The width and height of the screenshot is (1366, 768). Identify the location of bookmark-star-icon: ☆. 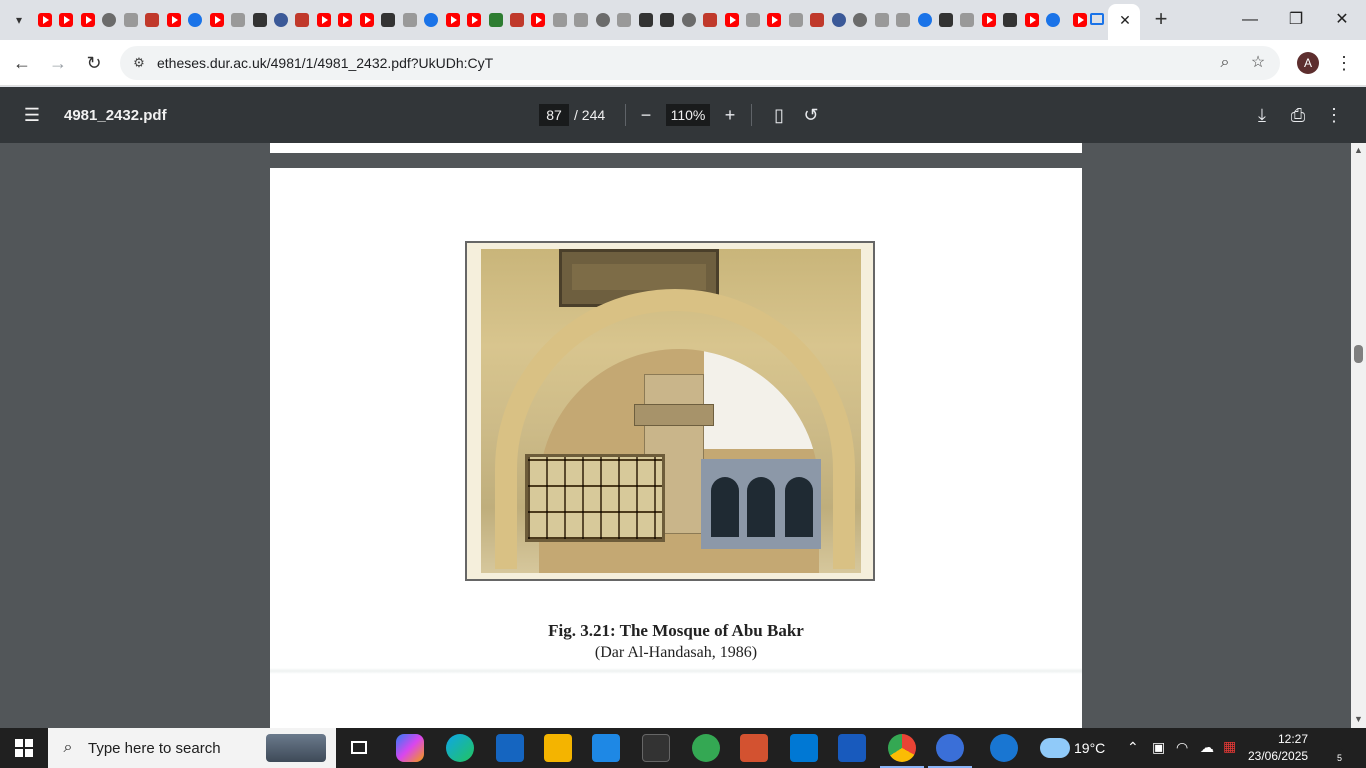
(1258, 63).